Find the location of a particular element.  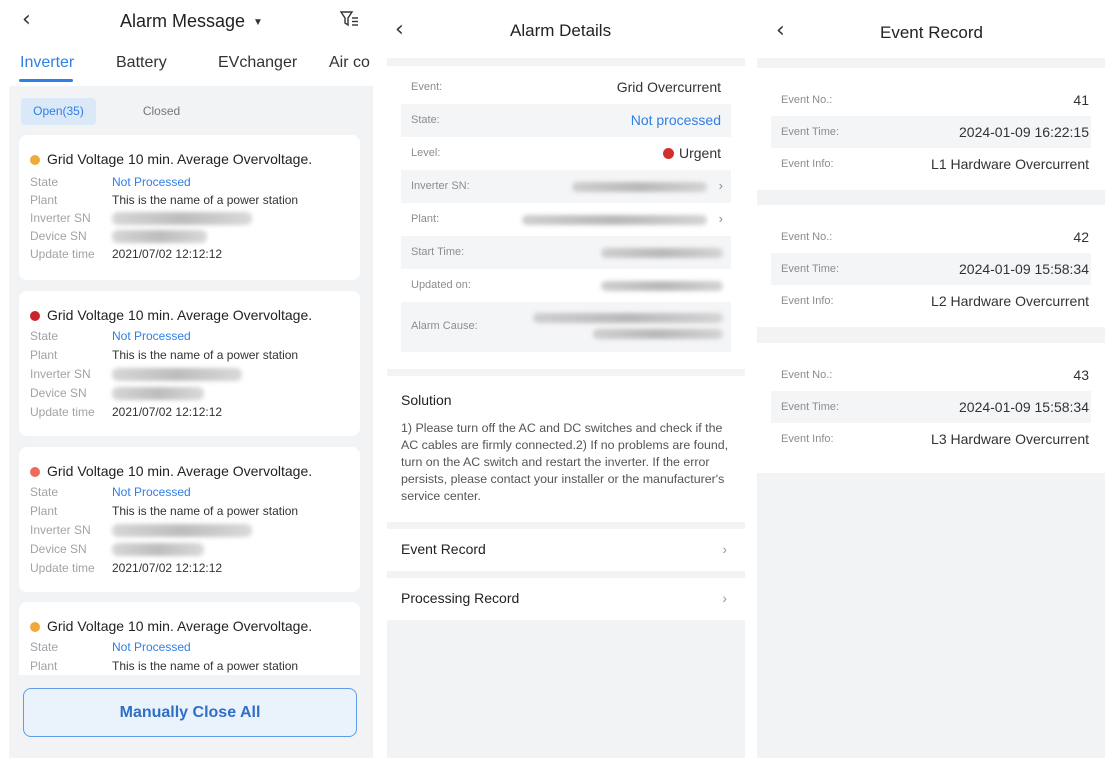

tab-inverter: Inverter is located at coordinates (47, 63).